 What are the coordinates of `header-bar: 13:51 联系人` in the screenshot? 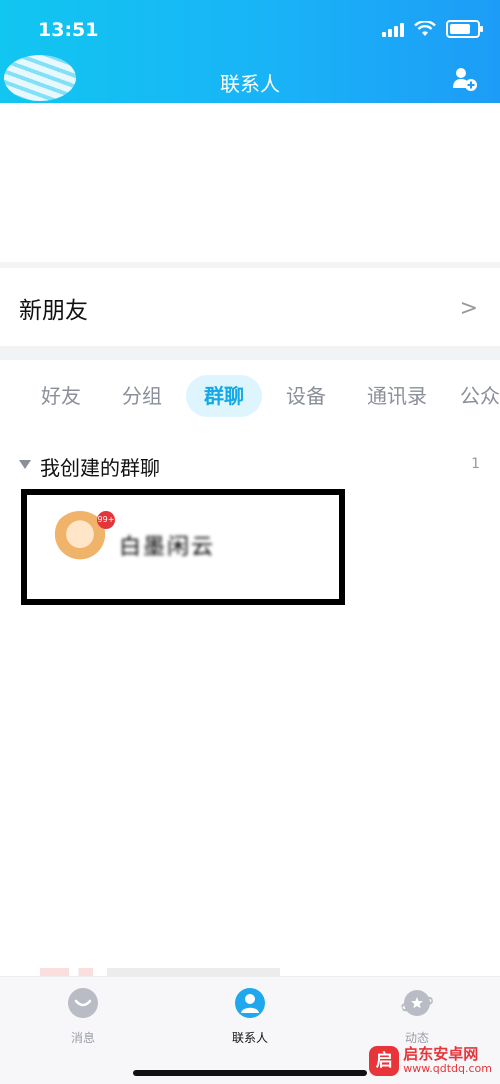 It's located at (250, 51).